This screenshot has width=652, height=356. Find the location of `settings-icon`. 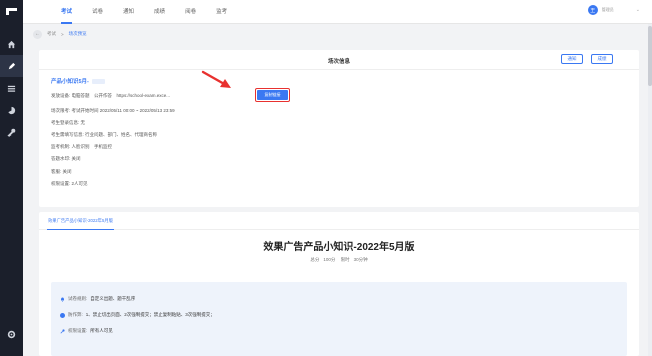

settings-icon is located at coordinates (11, 334).